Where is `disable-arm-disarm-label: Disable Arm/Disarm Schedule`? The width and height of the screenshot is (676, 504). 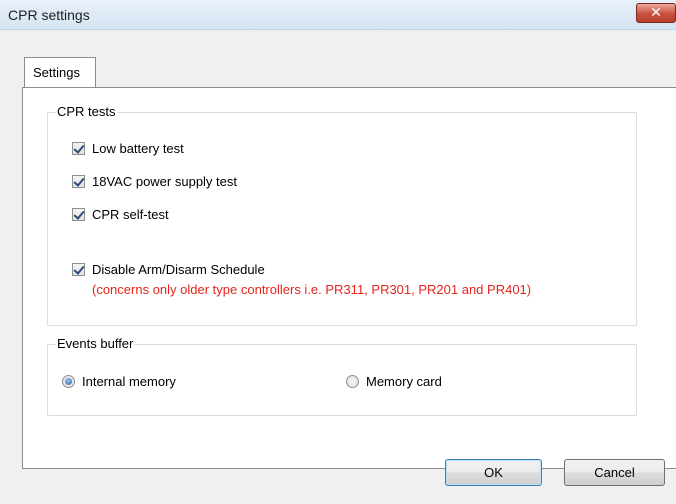 disable-arm-disarm-label: Disable Arm/Disarm Schedule is located at coordinates (178, 269).